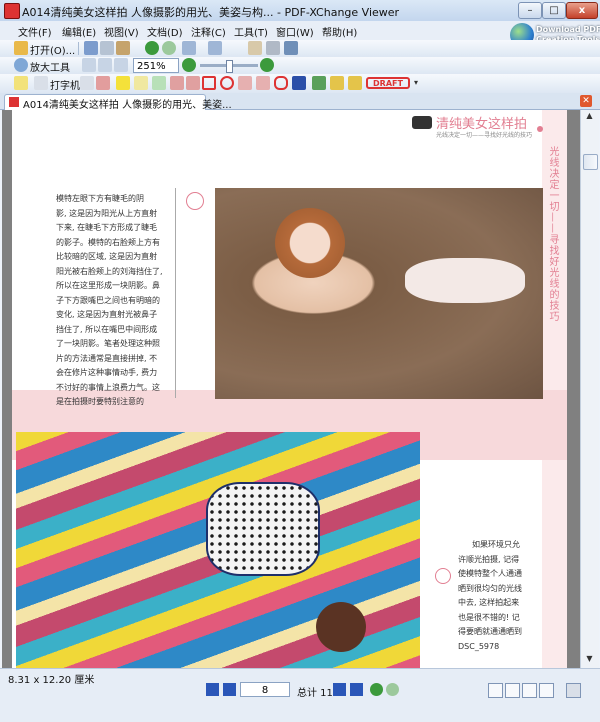  What do you see at coordinates (156, 65) in the screenshot?
I see `zoom-combo: 251%` at bounding box center [156, 65].